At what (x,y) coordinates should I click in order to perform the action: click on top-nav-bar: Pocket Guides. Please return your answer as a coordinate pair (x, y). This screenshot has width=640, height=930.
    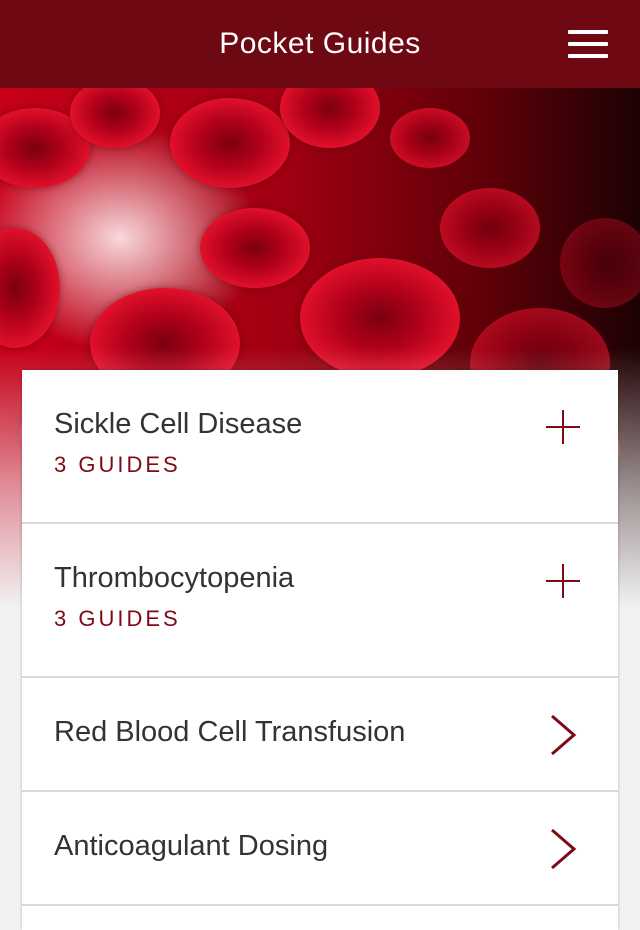
    Looking at the image, I should click on (320, 44).